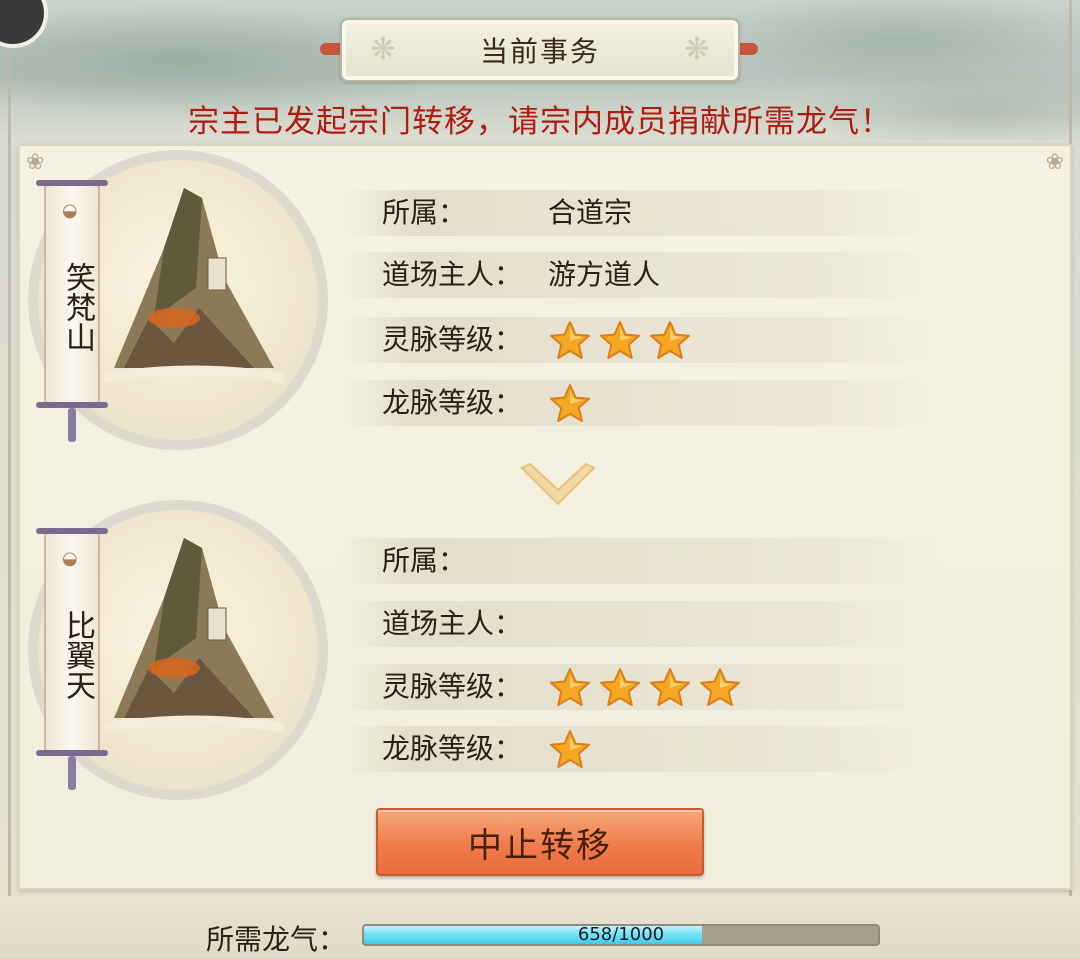 The image size is (1080, 959). What do you see at coordinates (540, 842) in the screenshot?
I see `stop-transfer-button: 中止转移` at bounding box center [540, 842].